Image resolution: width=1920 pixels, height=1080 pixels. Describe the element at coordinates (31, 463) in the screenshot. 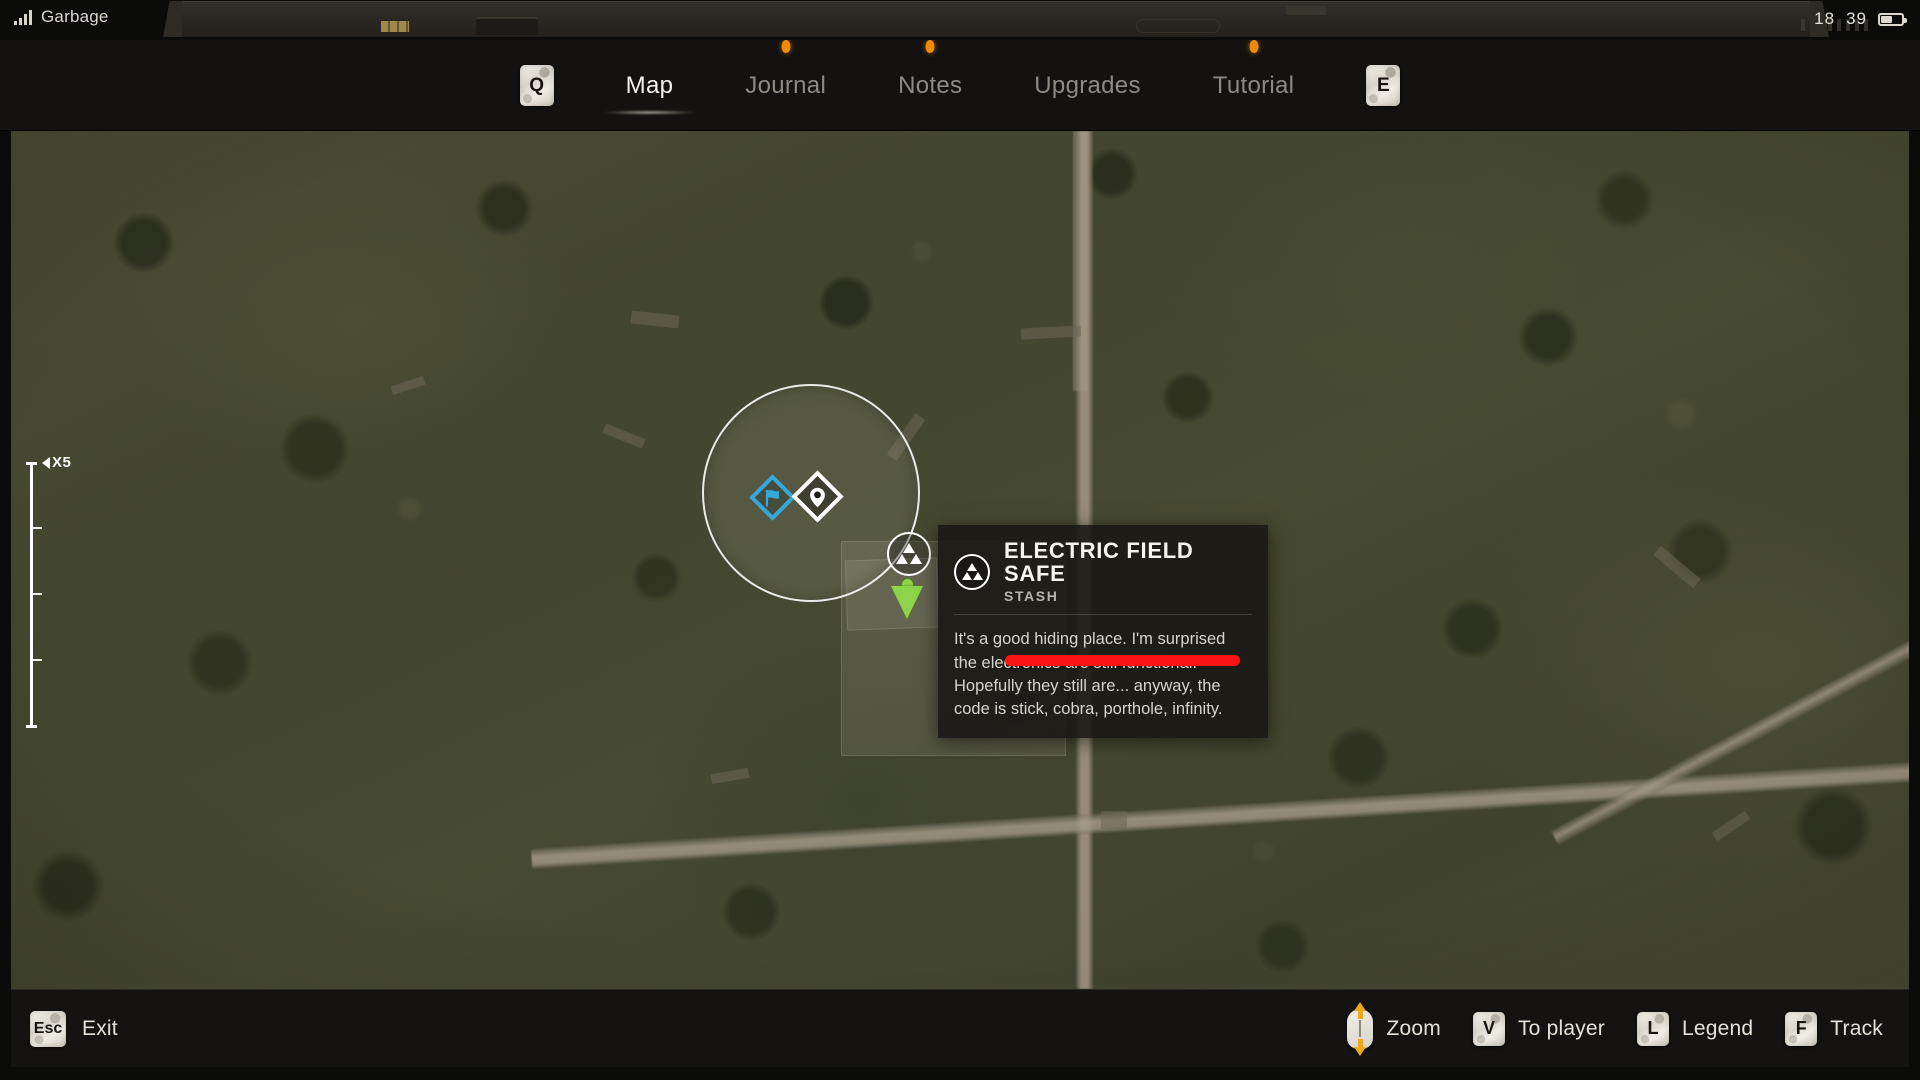

I see `zoom-scale-cap-top` at that location.